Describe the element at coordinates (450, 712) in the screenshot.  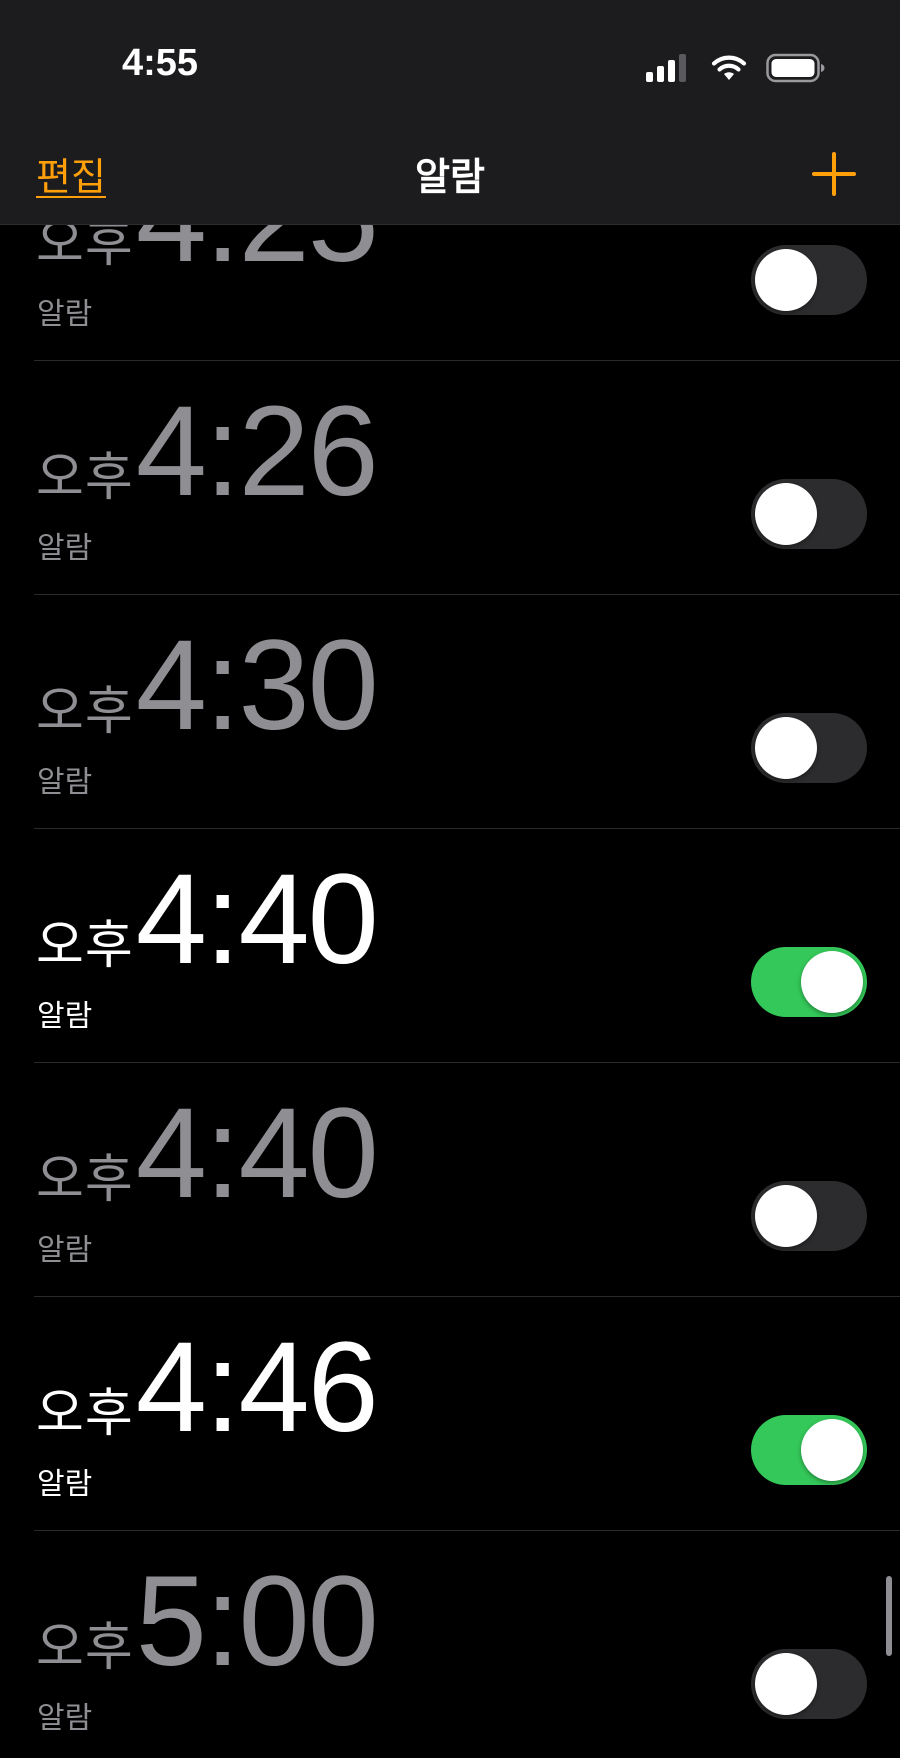
I see `alarm-row: 오후4:30 알람` at that location.